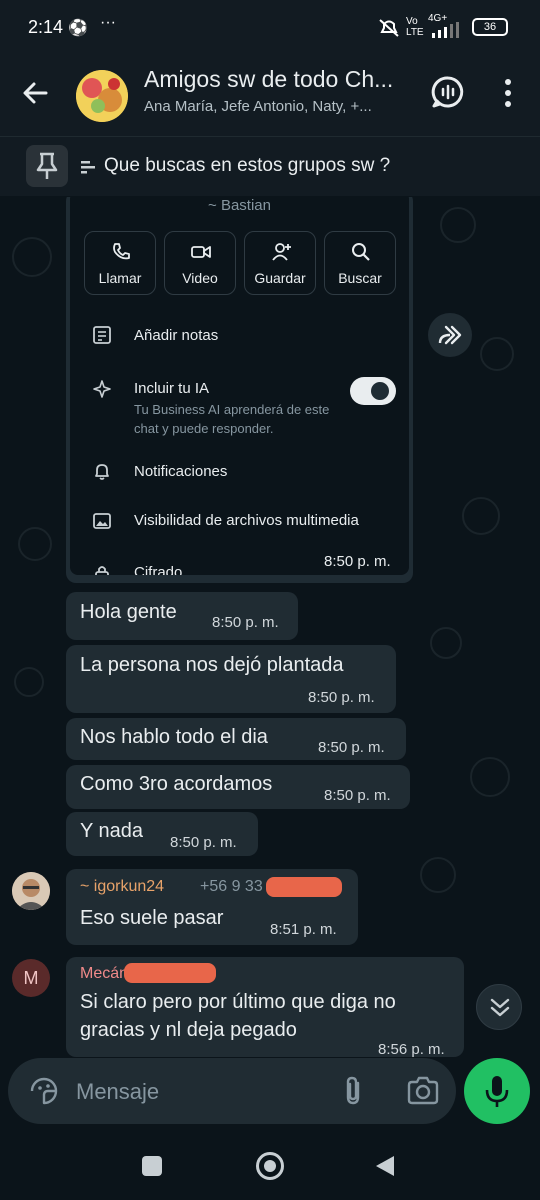 This screenshot has width=540, height=1200. Describe the element at coordinates (303, 929) in the screenshot. I see `message-time: 8:51 p. m.` at that location.